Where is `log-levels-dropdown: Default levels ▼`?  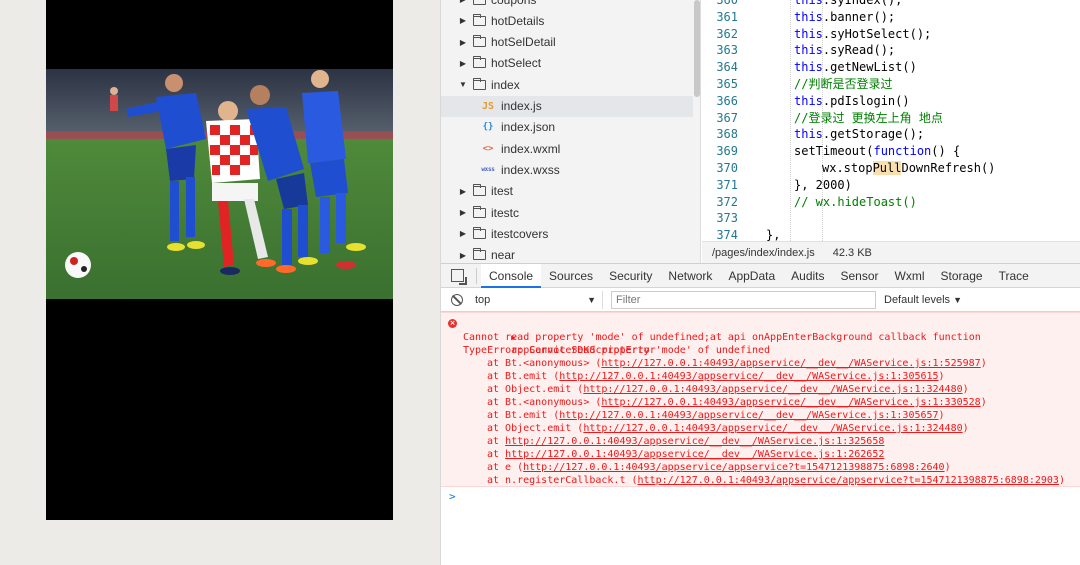 log-levels-dropdown: Default levels ▼ is located at coordinates (923, 300).